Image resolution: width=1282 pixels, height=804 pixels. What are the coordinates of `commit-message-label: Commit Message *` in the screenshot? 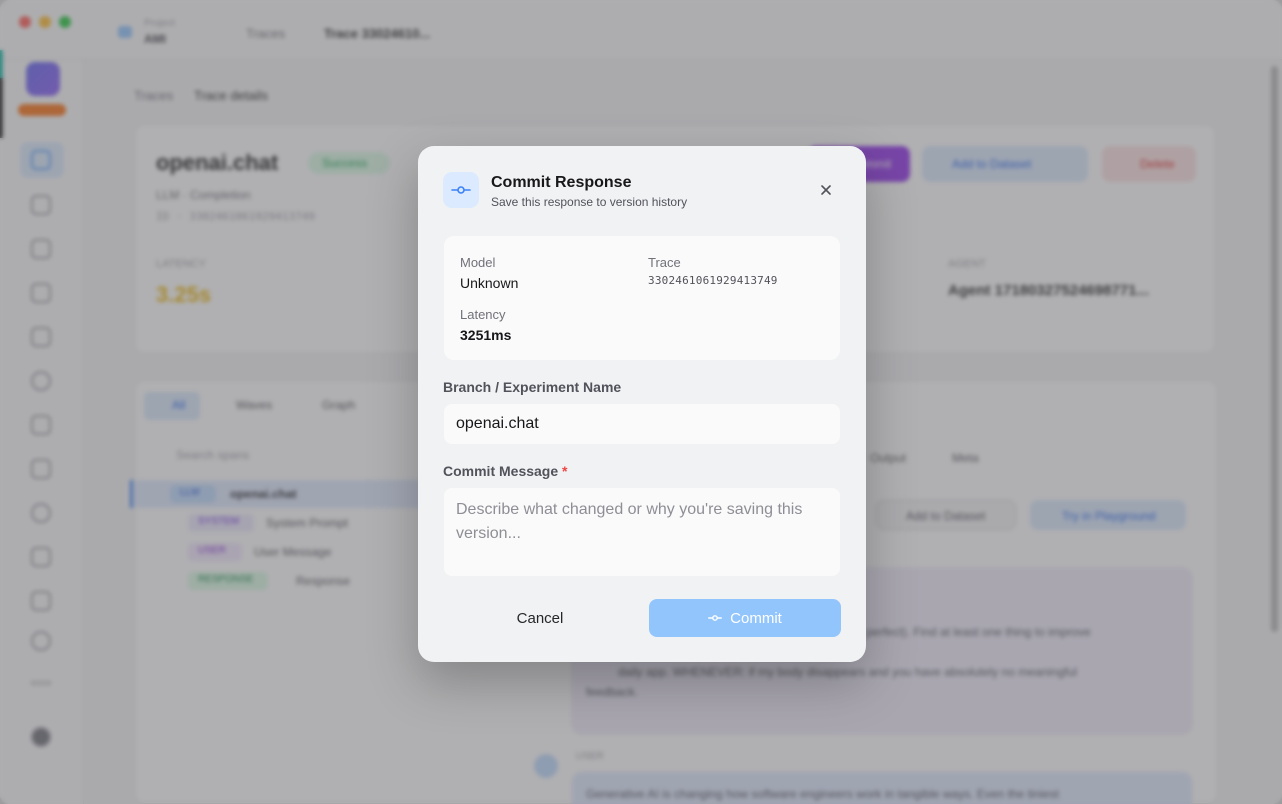 It's located at (505, 471).